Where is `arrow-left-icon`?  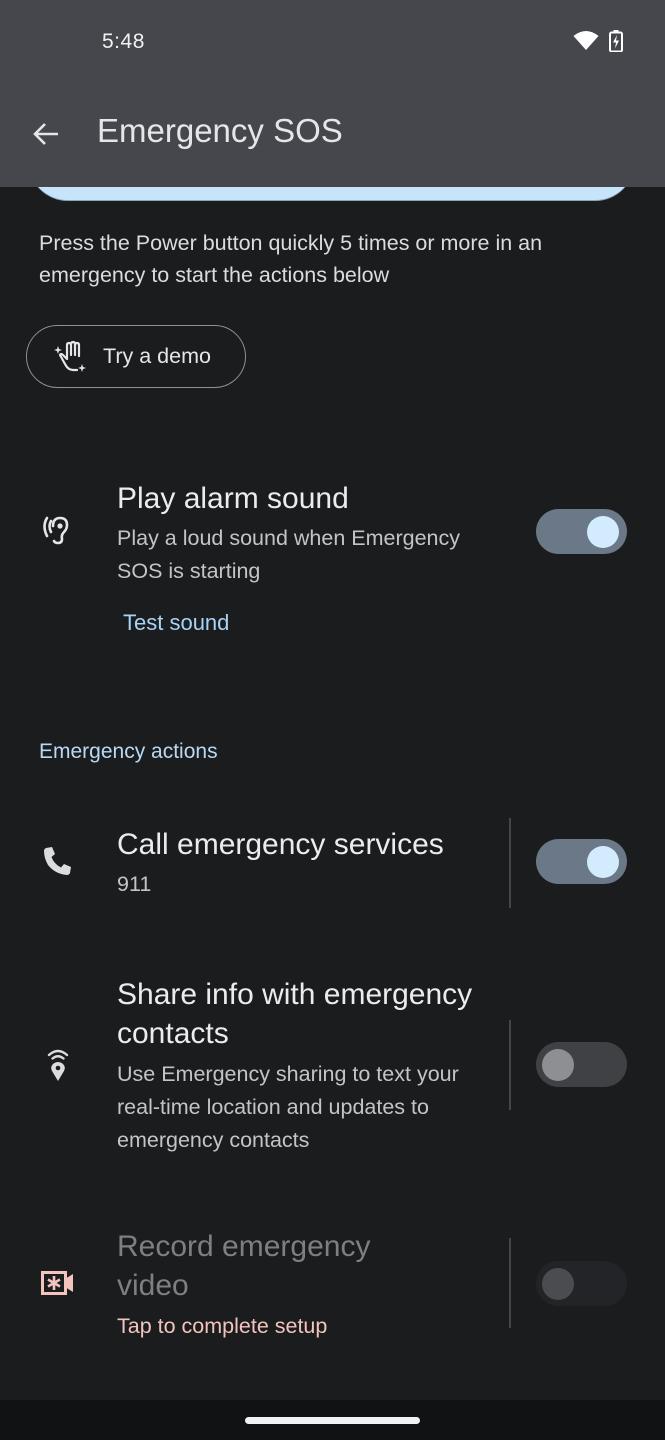
arrow-left-icon is located at coordinates (45, 134).